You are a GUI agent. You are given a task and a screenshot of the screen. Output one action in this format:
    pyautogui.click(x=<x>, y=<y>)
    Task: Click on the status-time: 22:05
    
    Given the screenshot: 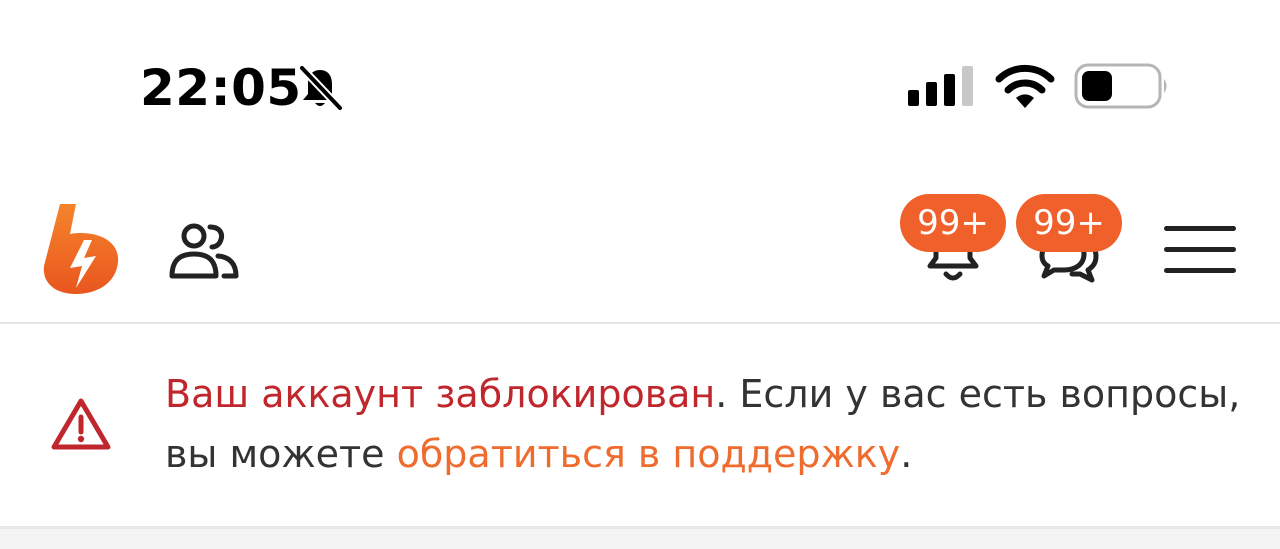 What is the action you would take?
    pyautogui.click(x=221, y=88)
    